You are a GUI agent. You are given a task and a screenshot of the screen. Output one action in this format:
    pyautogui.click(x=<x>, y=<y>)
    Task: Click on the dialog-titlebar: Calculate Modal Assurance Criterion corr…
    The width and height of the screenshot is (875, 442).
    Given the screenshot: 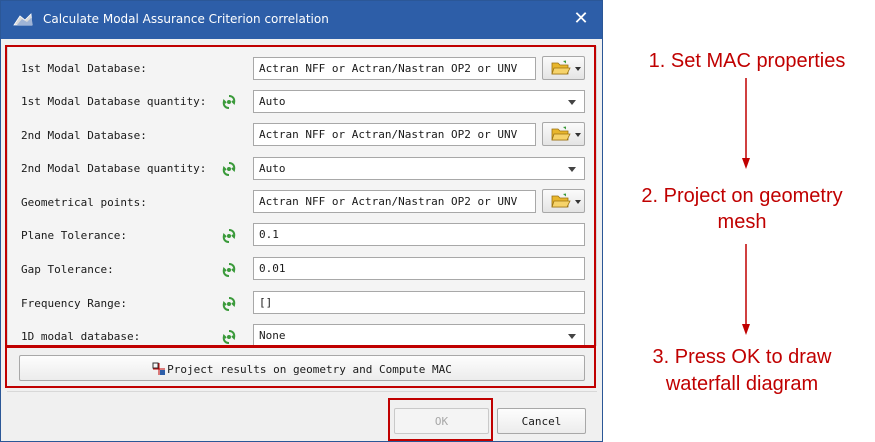 What is the action you would take?
    pyautogui.click(x=301, y=20)
    